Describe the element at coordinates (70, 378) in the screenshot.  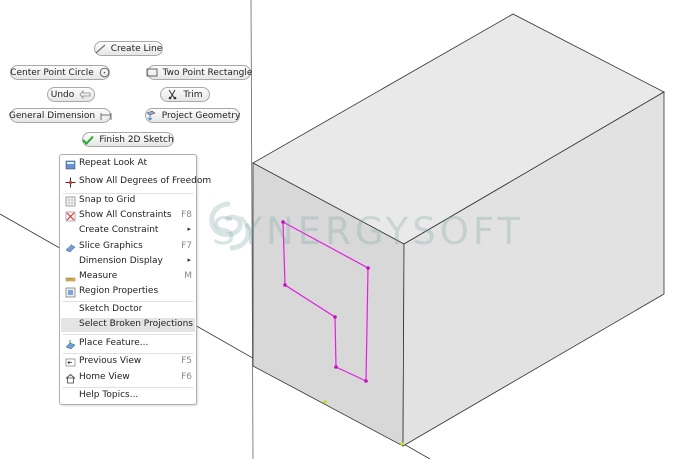
I see `home-view-icon` at that location.